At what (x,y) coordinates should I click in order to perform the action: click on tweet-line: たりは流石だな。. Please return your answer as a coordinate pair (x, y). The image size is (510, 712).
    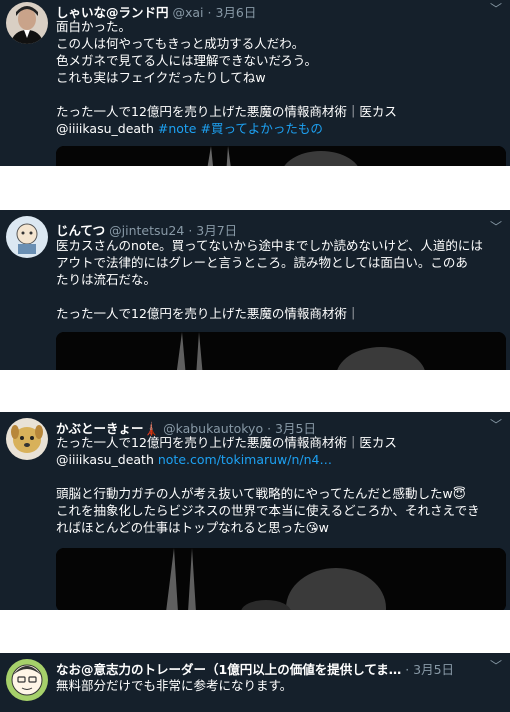
    Looking at the image, I should click on (106, 279).